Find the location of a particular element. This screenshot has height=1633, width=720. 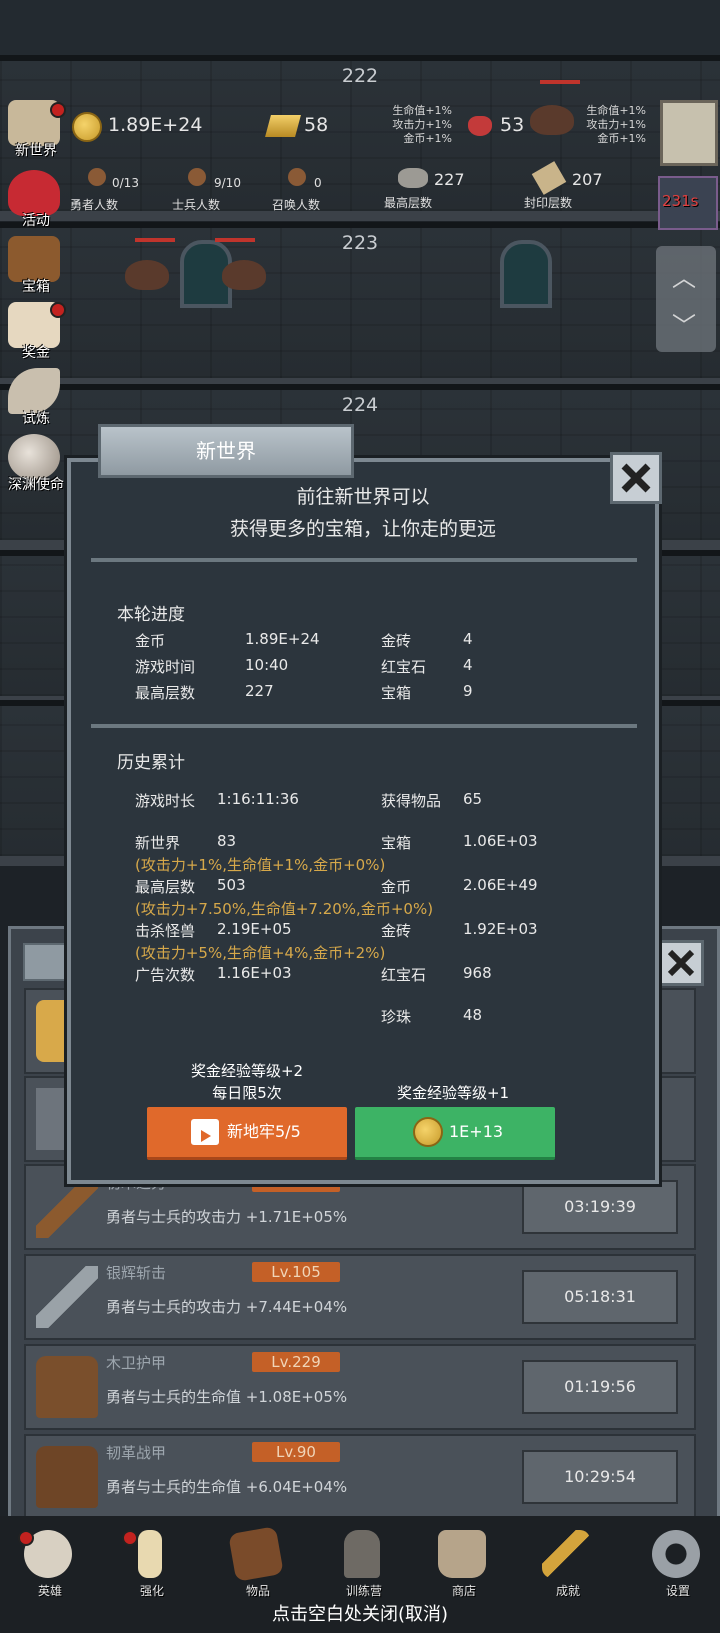

intro-line-2: 获得更多的宝箱，让你走的更远 is located at coordinates (362, 529).